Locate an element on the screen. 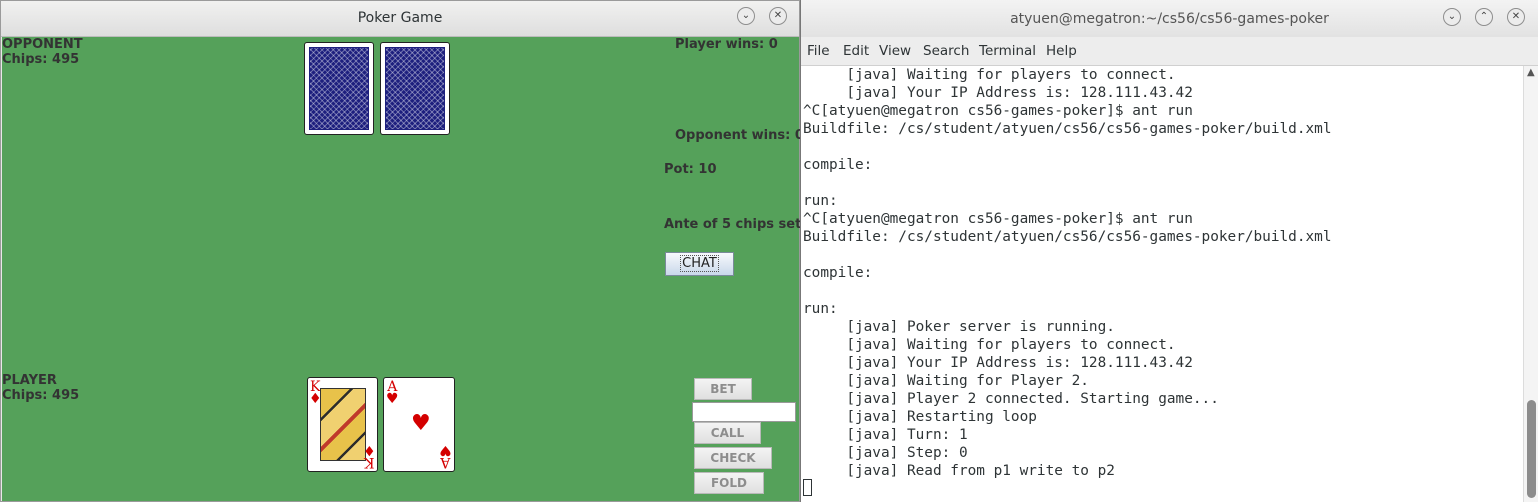  terminal-window-title: atyuen@megatron:~/cs56/cs56-games-poker is located at coordinates (1169, 19).